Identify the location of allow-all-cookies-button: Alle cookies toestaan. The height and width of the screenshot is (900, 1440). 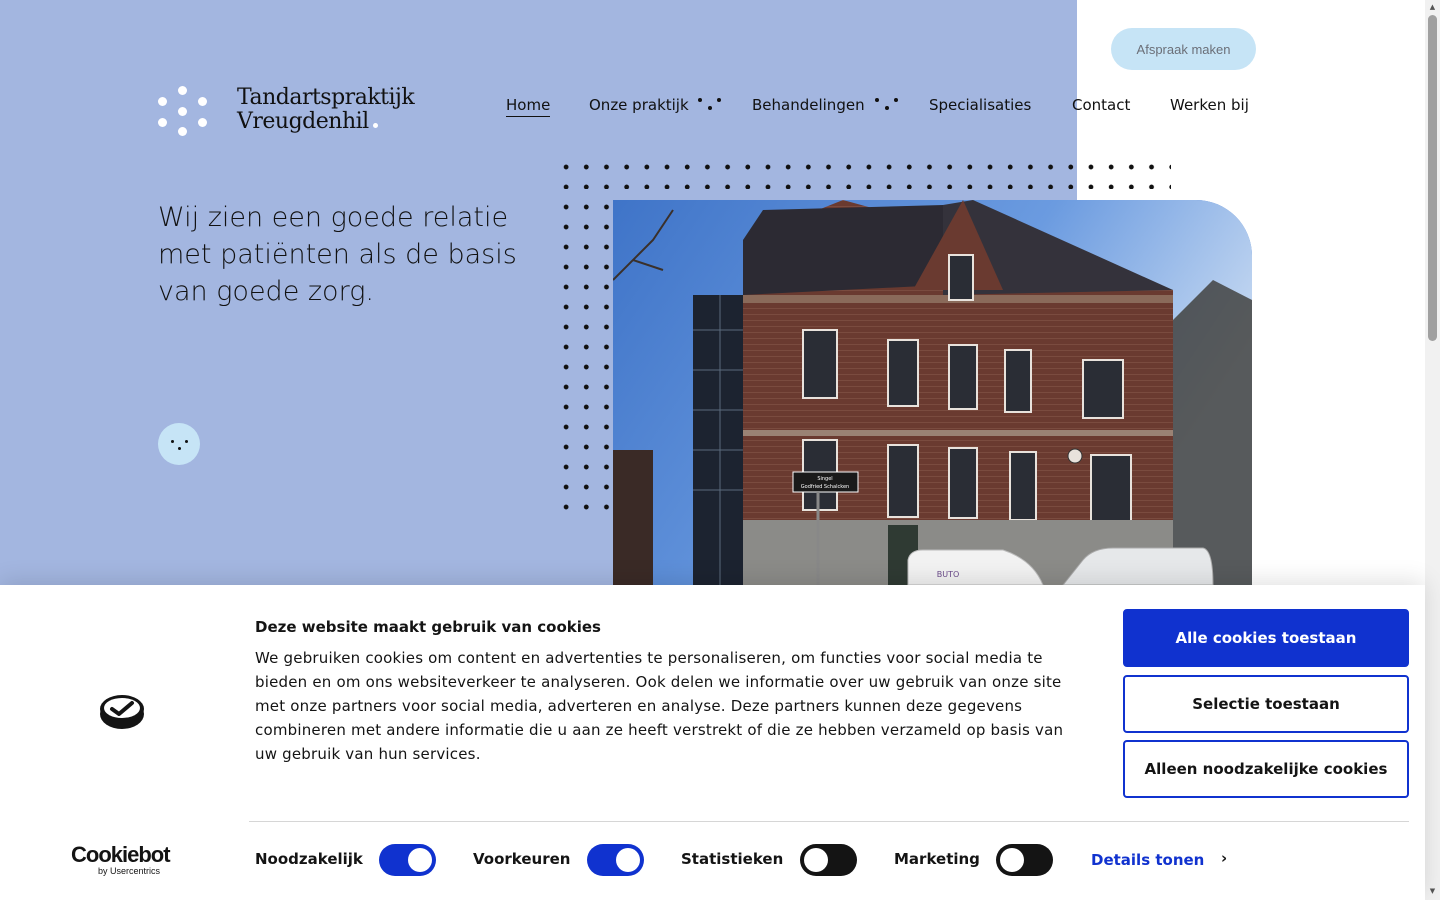
(1266, 638).